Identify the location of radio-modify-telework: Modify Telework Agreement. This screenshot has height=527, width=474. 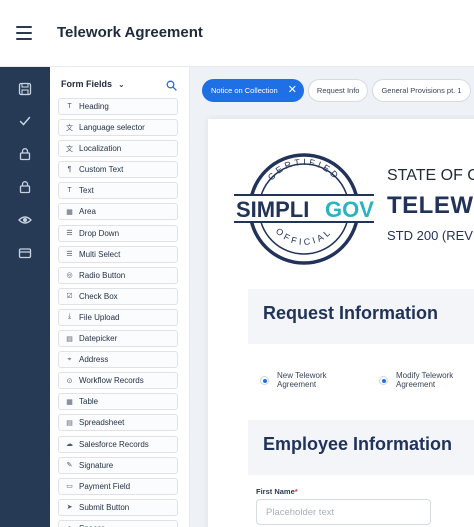
(418, 380).